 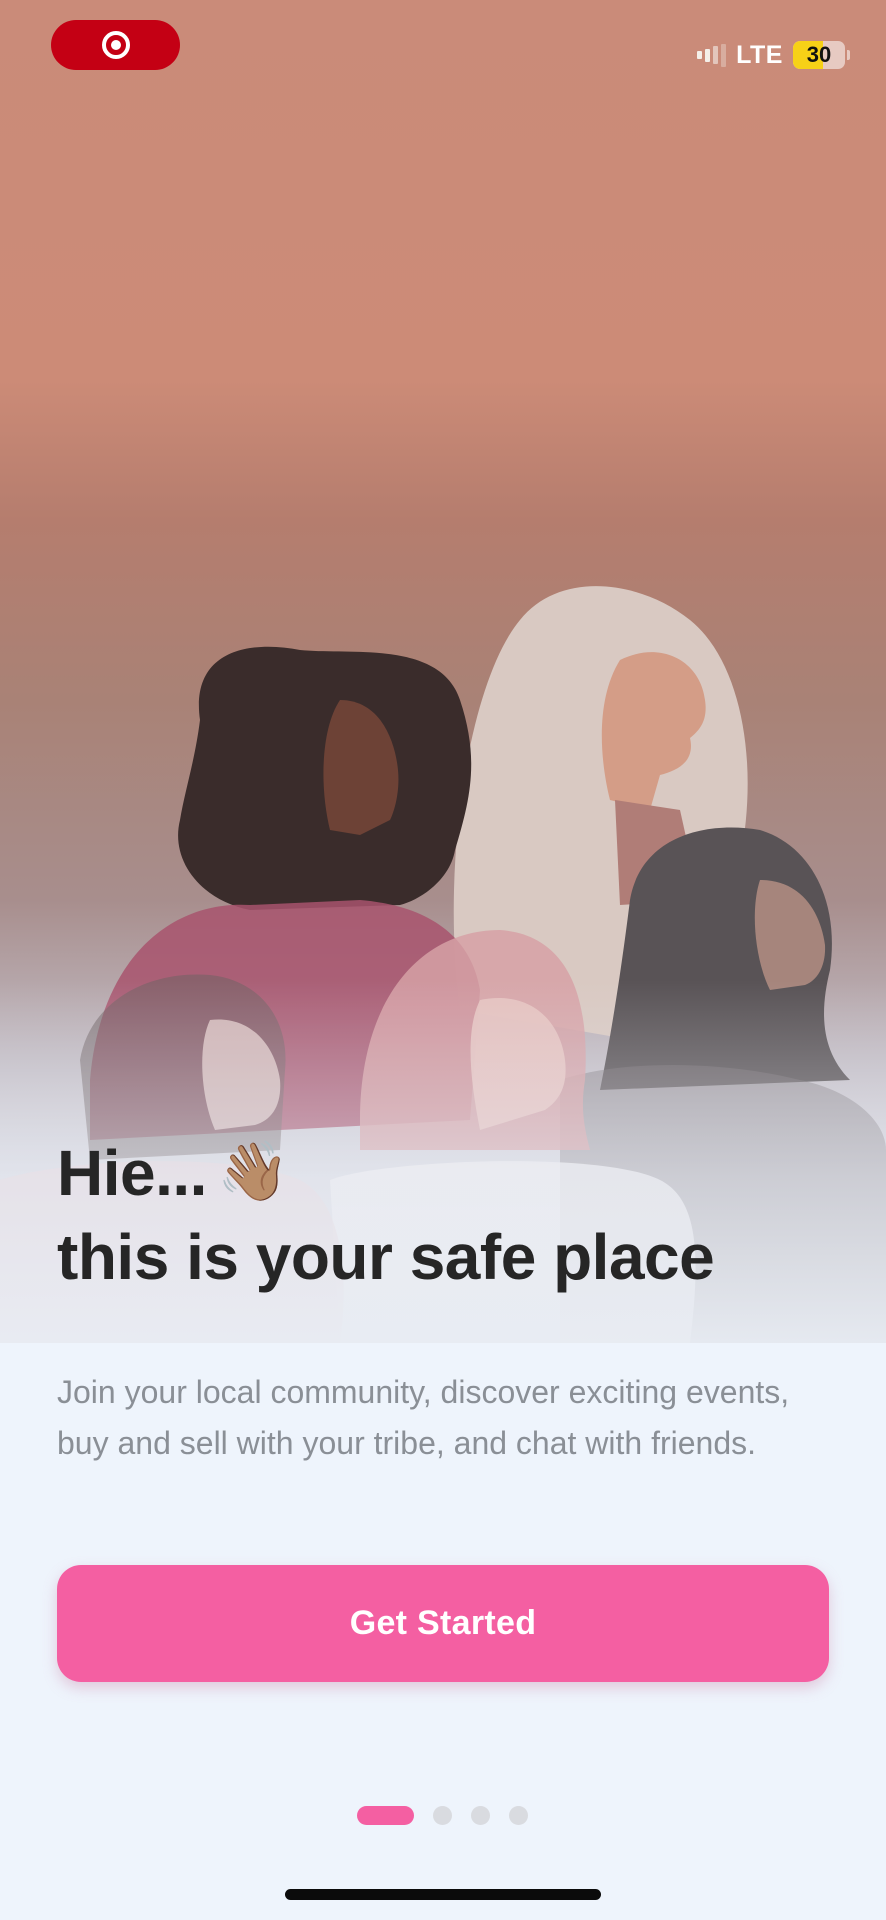 What do you see at coordinates (443, 50) in the screenshot?
I see `status-bar: LTE 30` at bounding box center [443, 50].